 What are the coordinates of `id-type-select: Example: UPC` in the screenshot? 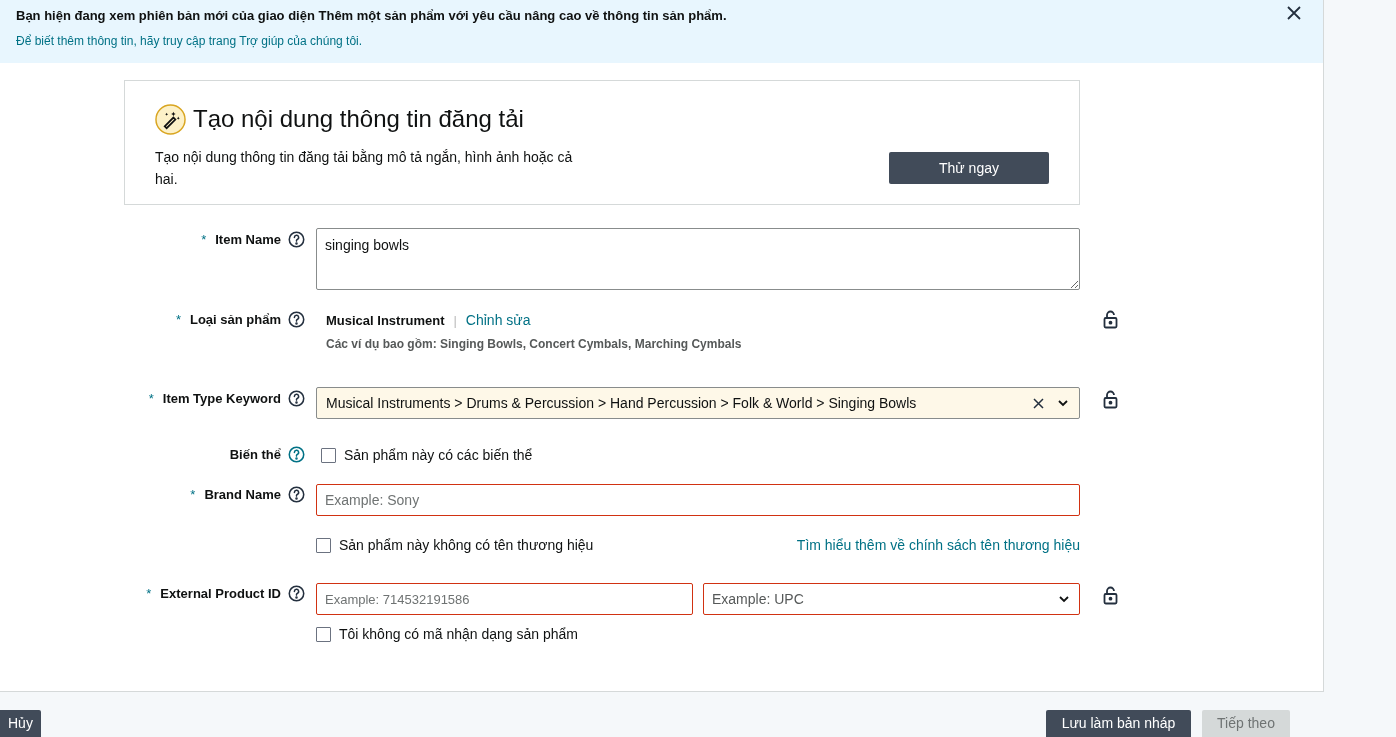 It's located at (891, 599).